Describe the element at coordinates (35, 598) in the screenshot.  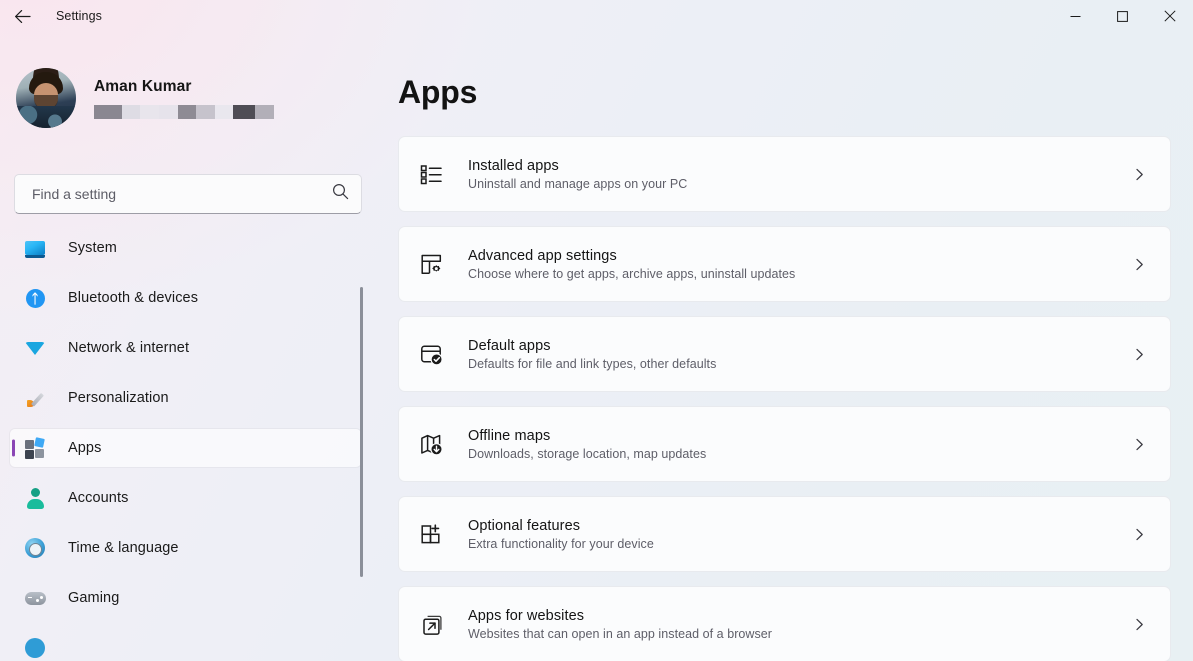
I see `gamepad-icon` at that location.